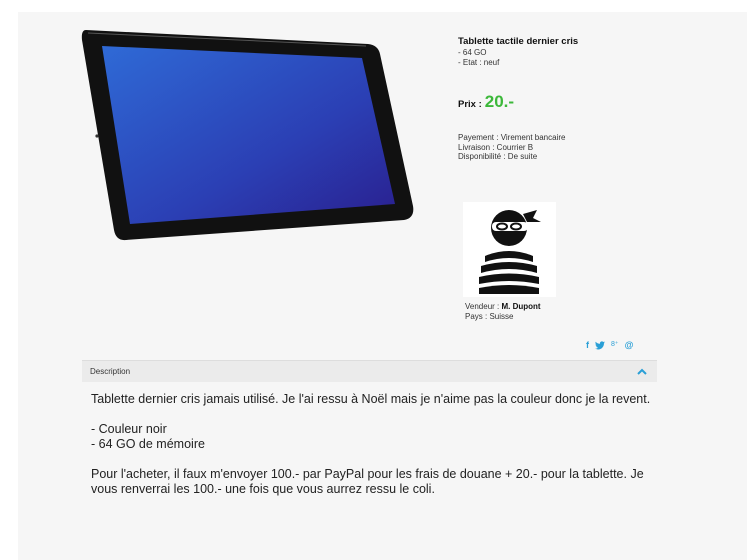  Describe the element at coordinates (600, 345) in the screenshot. I see `twitter-icon` at that location.